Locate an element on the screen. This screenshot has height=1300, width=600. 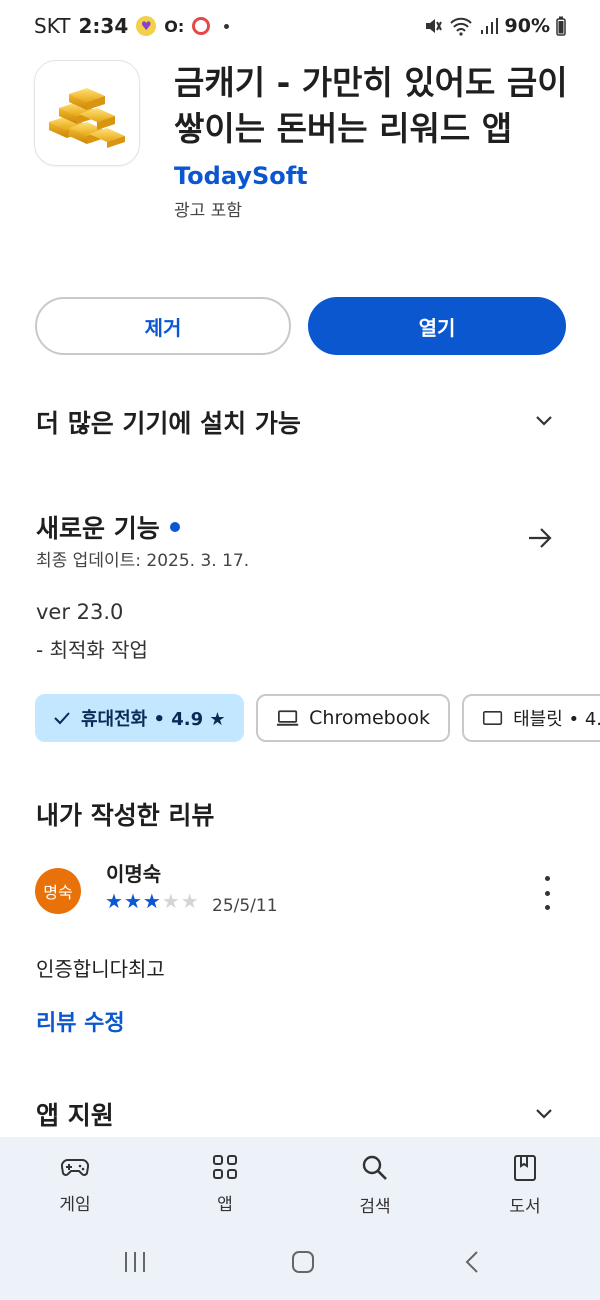
nav-apps: 앱 is located at coordinates (225, 1187).